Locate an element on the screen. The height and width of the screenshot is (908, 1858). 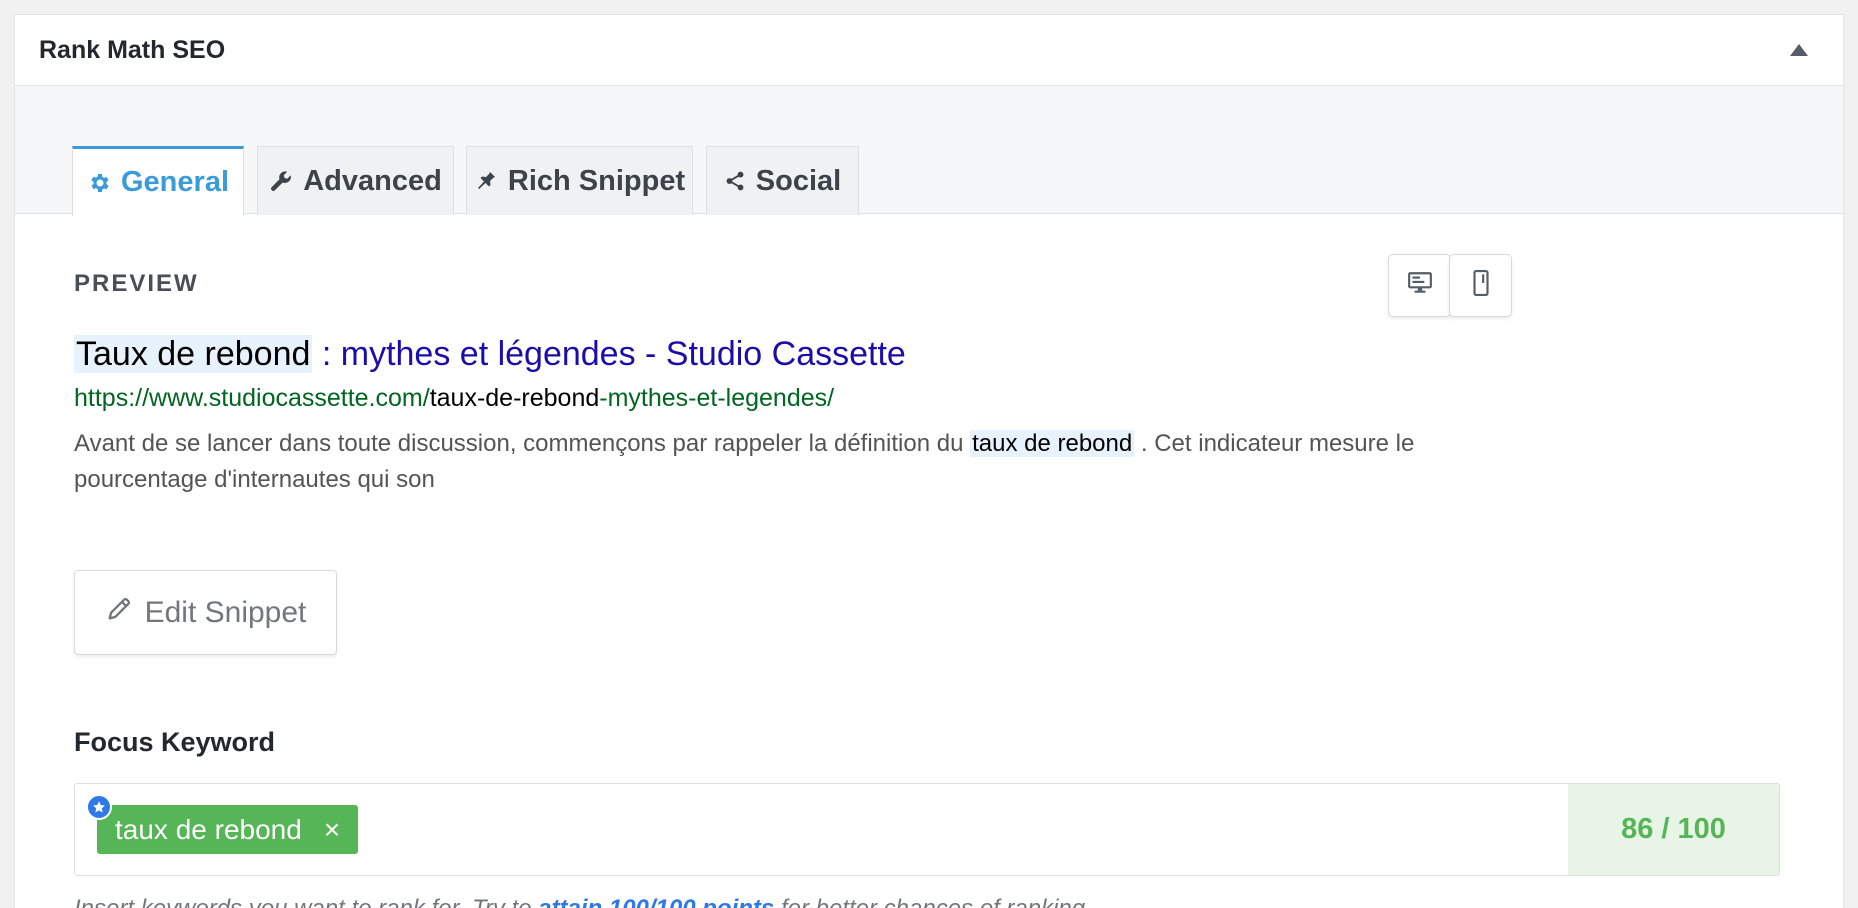
edit-snippet-button: Edit Snippet is located at coordinates (205, 612).